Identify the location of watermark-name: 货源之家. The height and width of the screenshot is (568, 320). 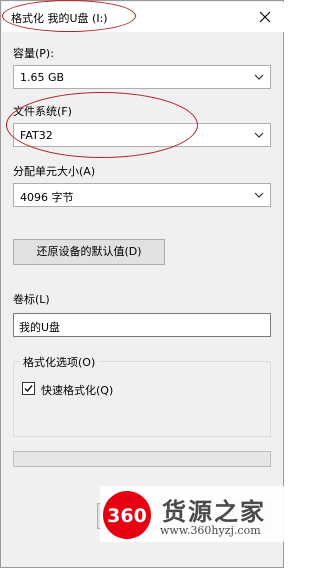
(214, 512).